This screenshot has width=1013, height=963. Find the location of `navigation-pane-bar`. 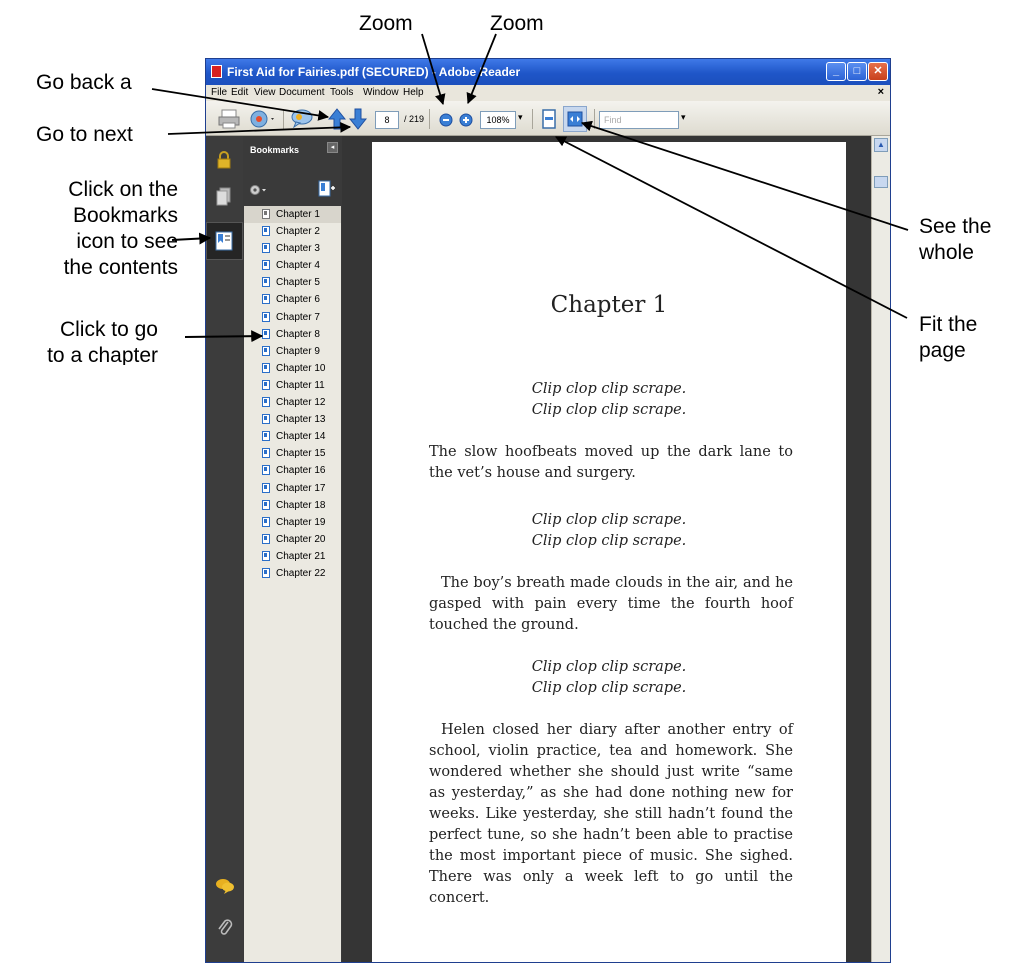

navigation-pane-bar is located at coordinates (224, 549).